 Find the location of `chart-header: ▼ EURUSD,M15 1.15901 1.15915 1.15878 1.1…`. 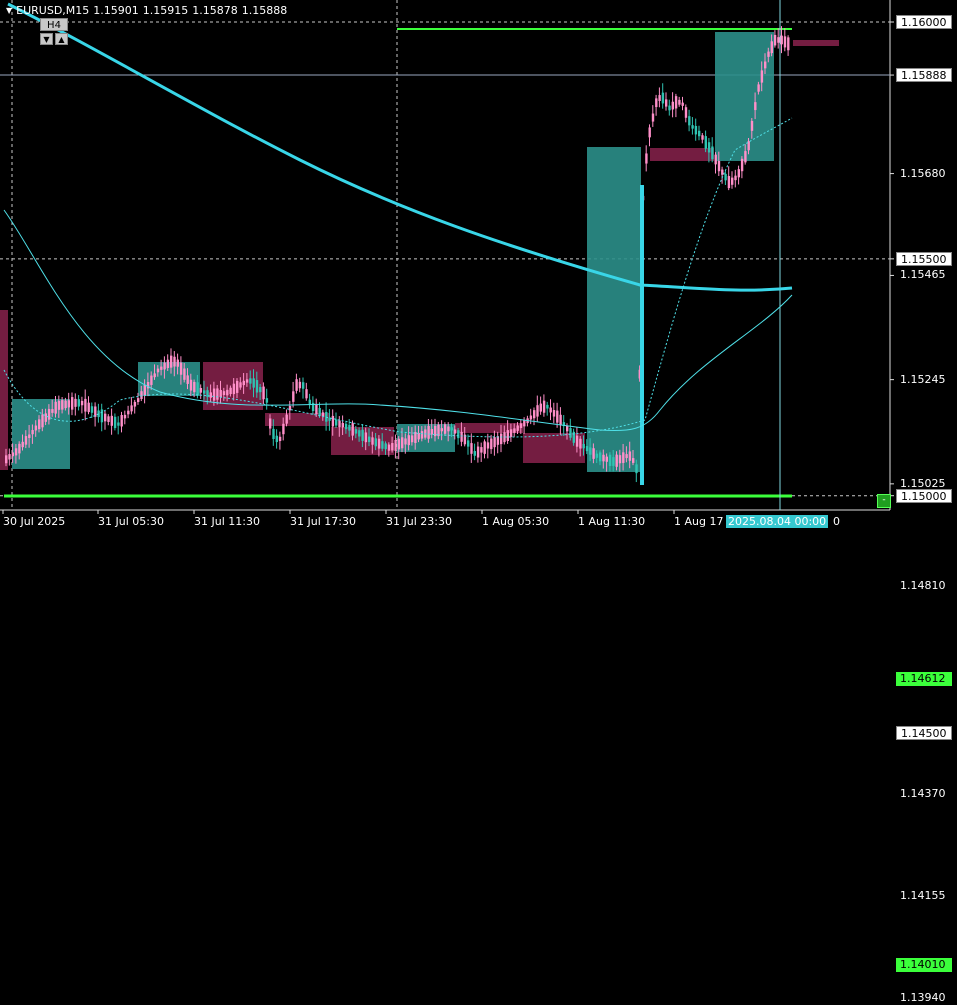

chart-header: ▼ EURUSD,M15 1.15901 1.15915 1.15878 1.1… is located at coordinates (146, 10).